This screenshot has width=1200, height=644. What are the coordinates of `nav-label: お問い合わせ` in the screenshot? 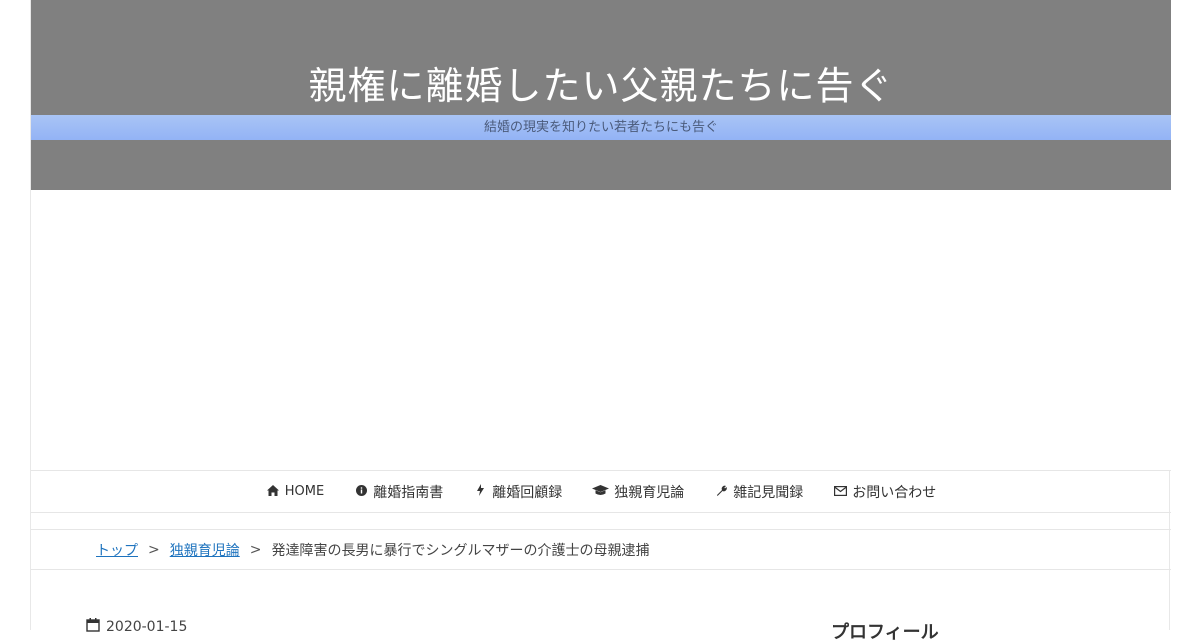 It's located at (894, 492).